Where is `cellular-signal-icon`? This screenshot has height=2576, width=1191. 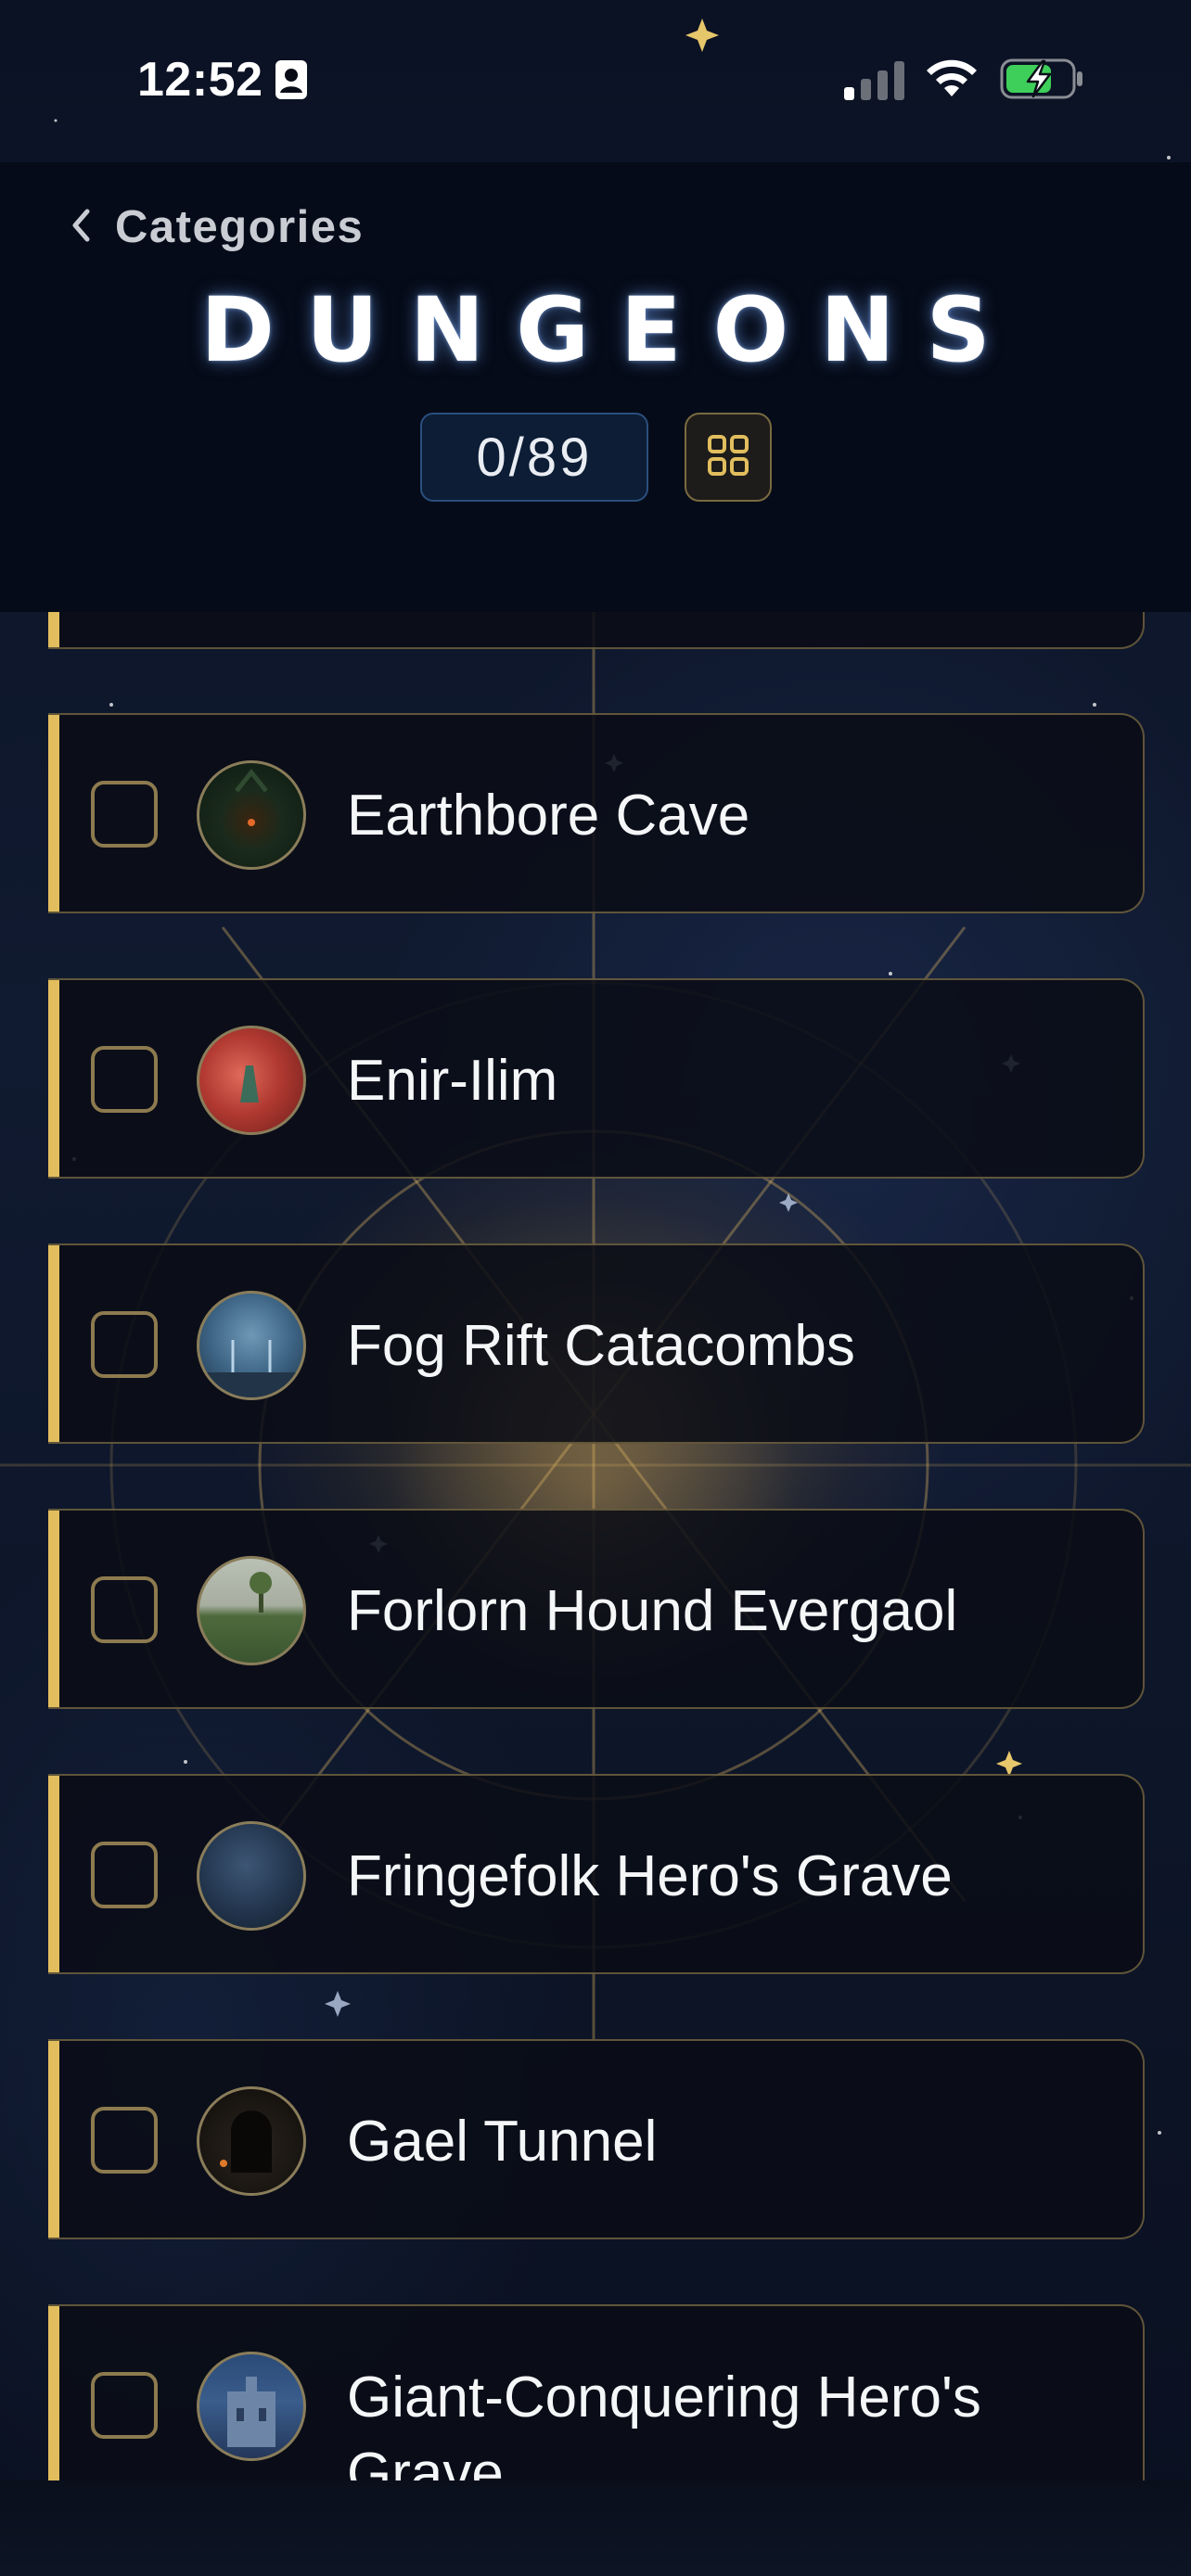 cellular-signal-icon is located at coordinates (874, 83).